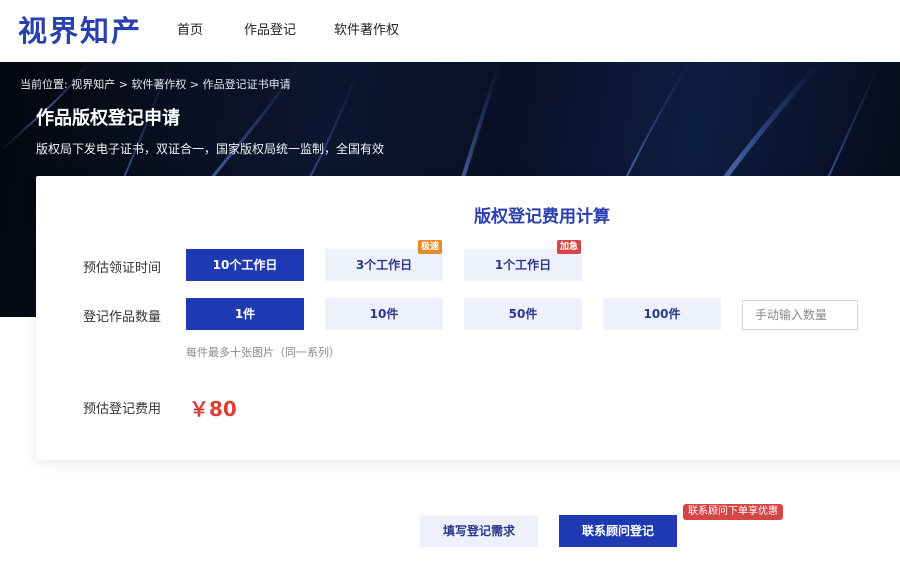  I want to click on top-nav: 视界知产 首页 作品登记 软件著作权, so click(450, 31).